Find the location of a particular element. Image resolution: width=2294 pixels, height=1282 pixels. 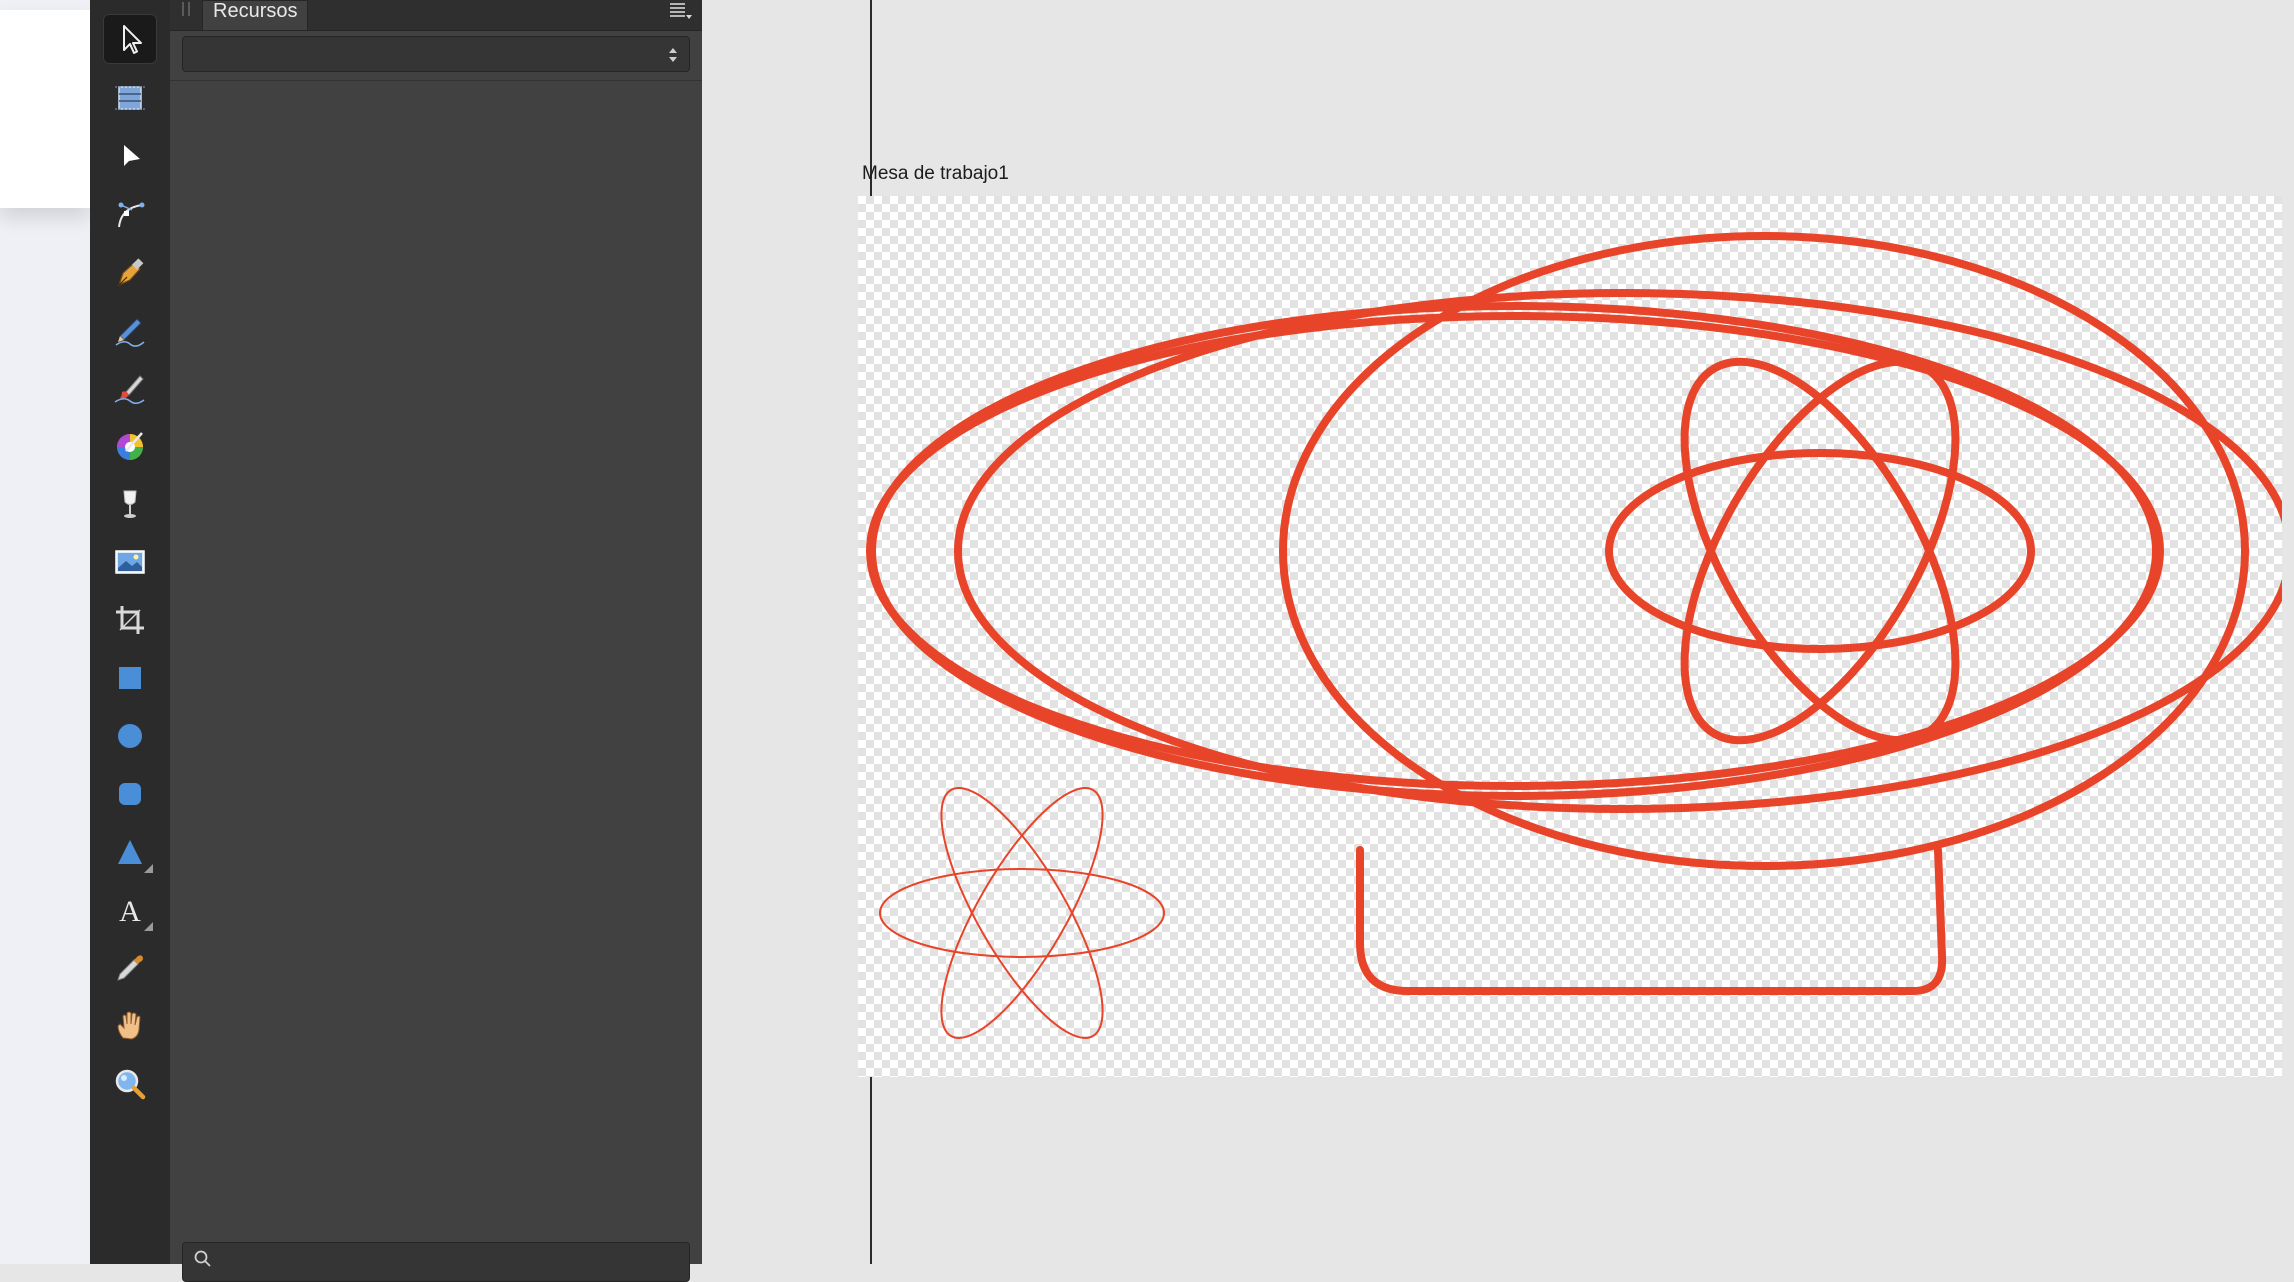

move-tool is located at coordinates (130, 39).